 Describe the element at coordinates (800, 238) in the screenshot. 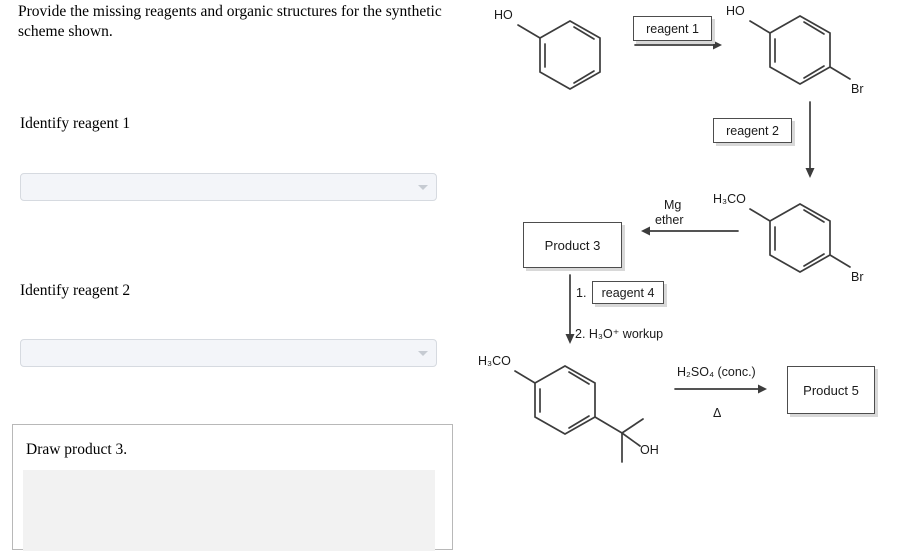

I see `structure-4-bromoanisole` at that location.